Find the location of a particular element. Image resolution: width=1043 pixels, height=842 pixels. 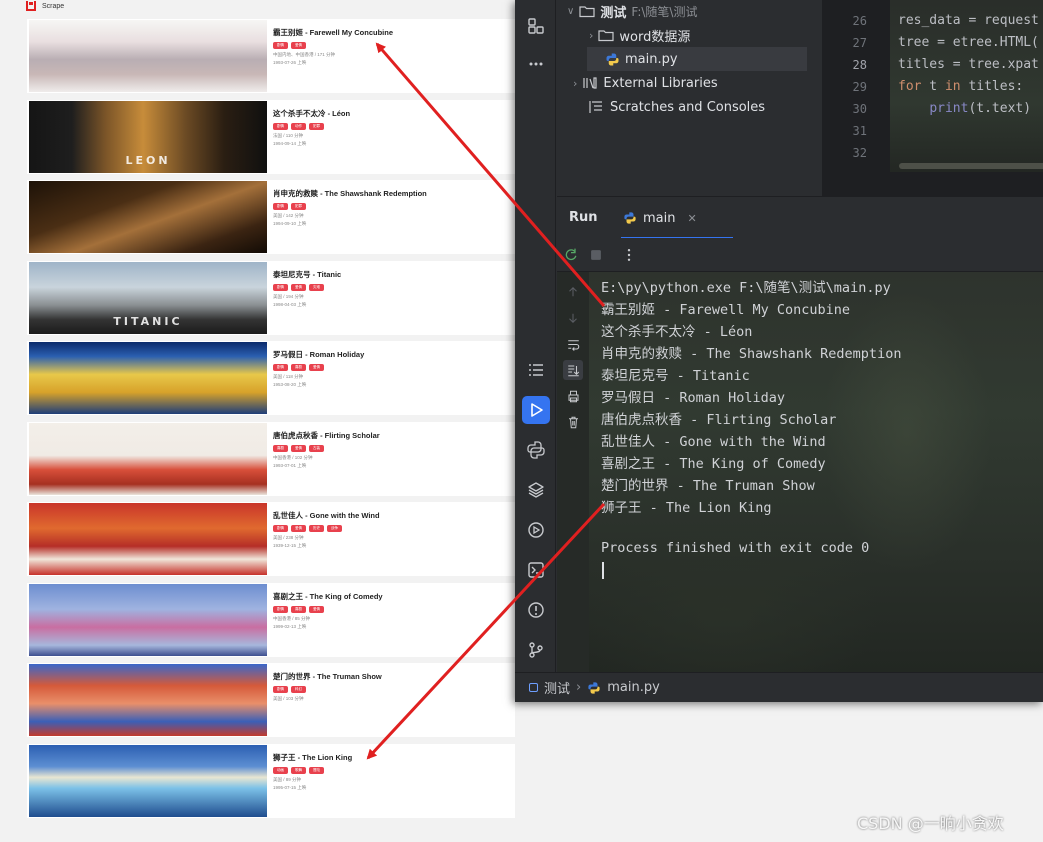

poster-roman-holiday is located at coordinates (148, 378).